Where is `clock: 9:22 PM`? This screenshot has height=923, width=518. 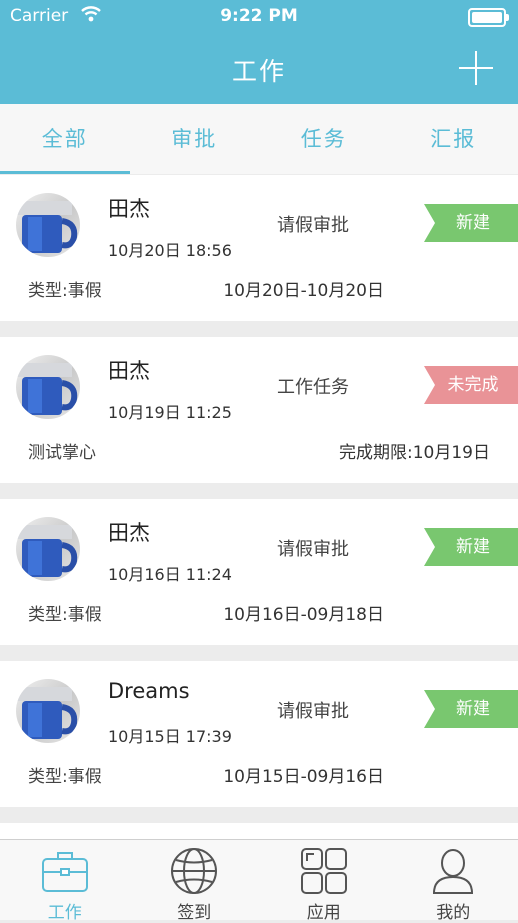
clock: 9:22 PM is located at coordinates (259, 16).